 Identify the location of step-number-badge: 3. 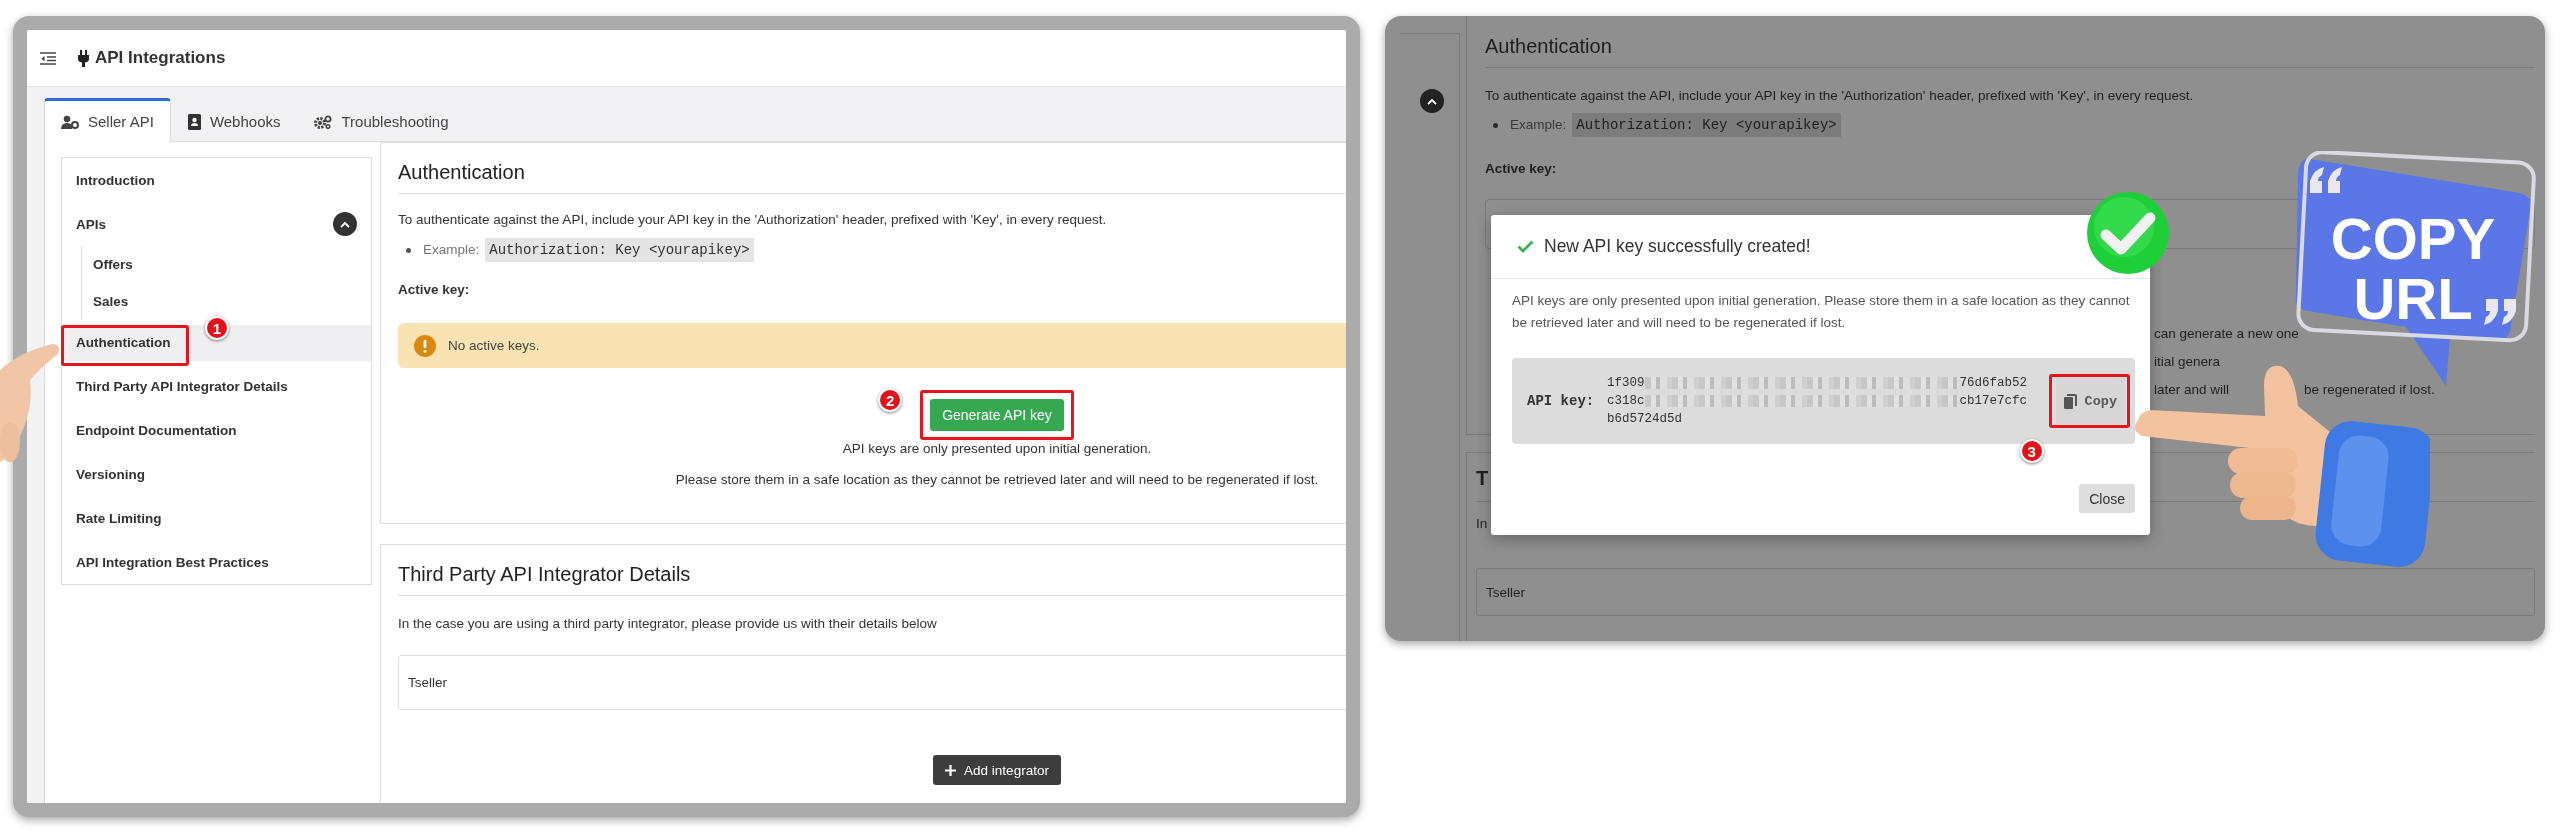
(2031, 451).